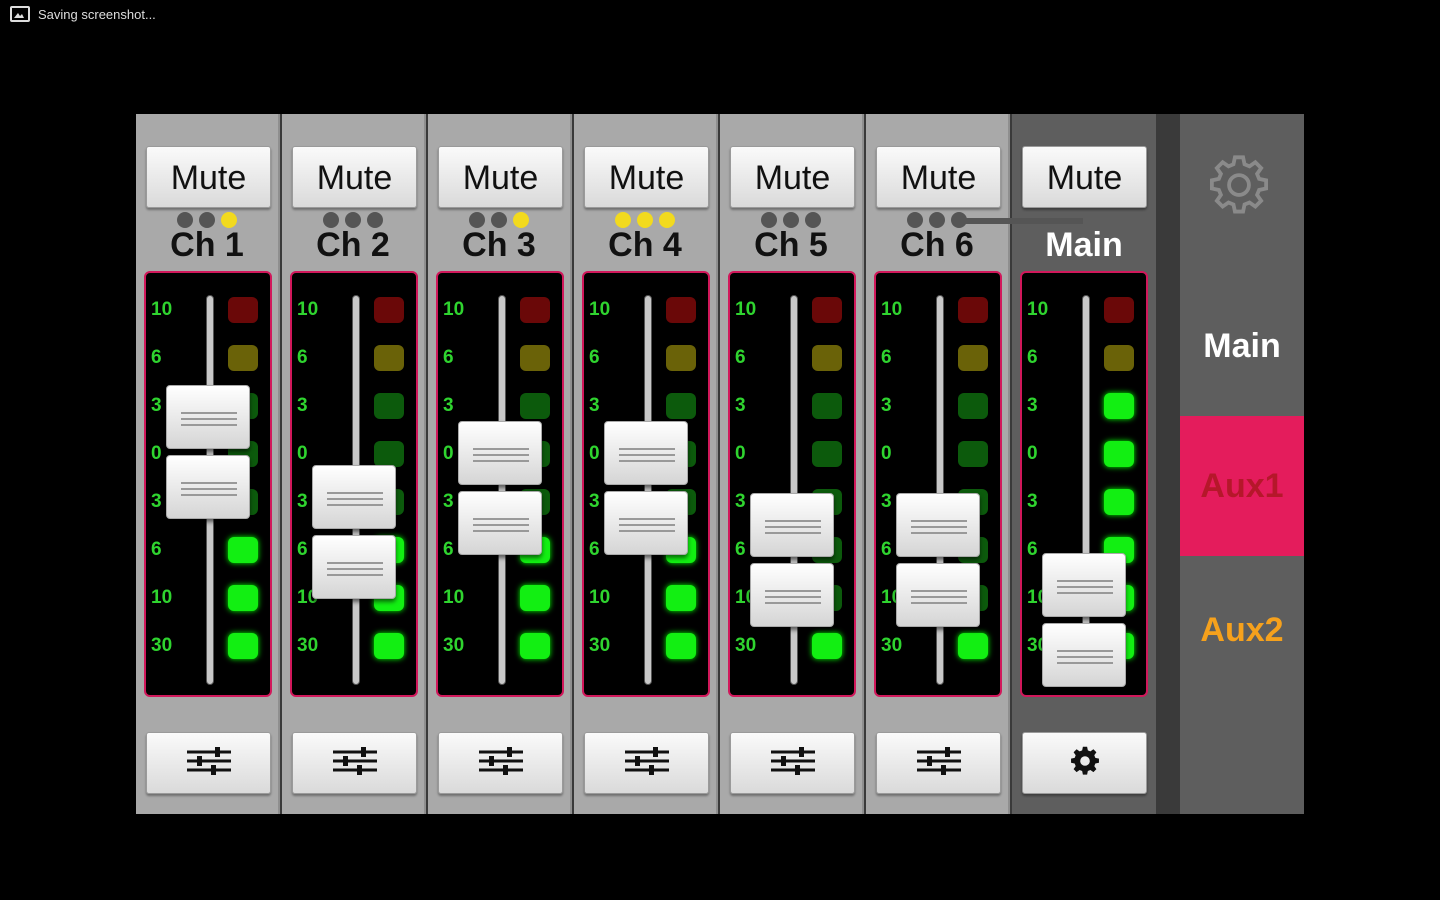 This screenshot has height=900, width=1440. I want to click on side-item-aux2: Aux2, so click(1242, 630).